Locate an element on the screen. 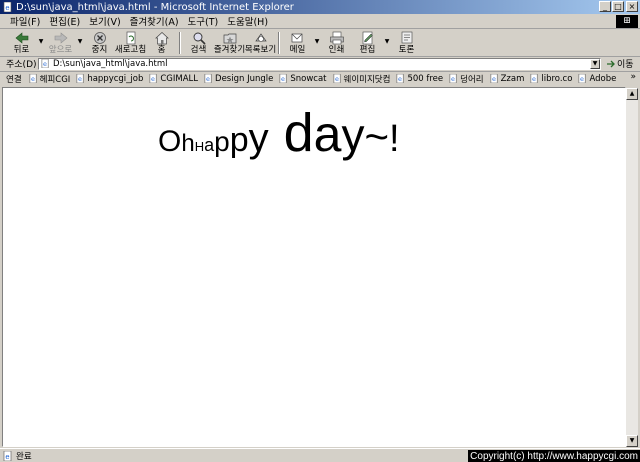 This screenshot has width=640, height=462. toolbar-separator is located at coordinates (279, 43).